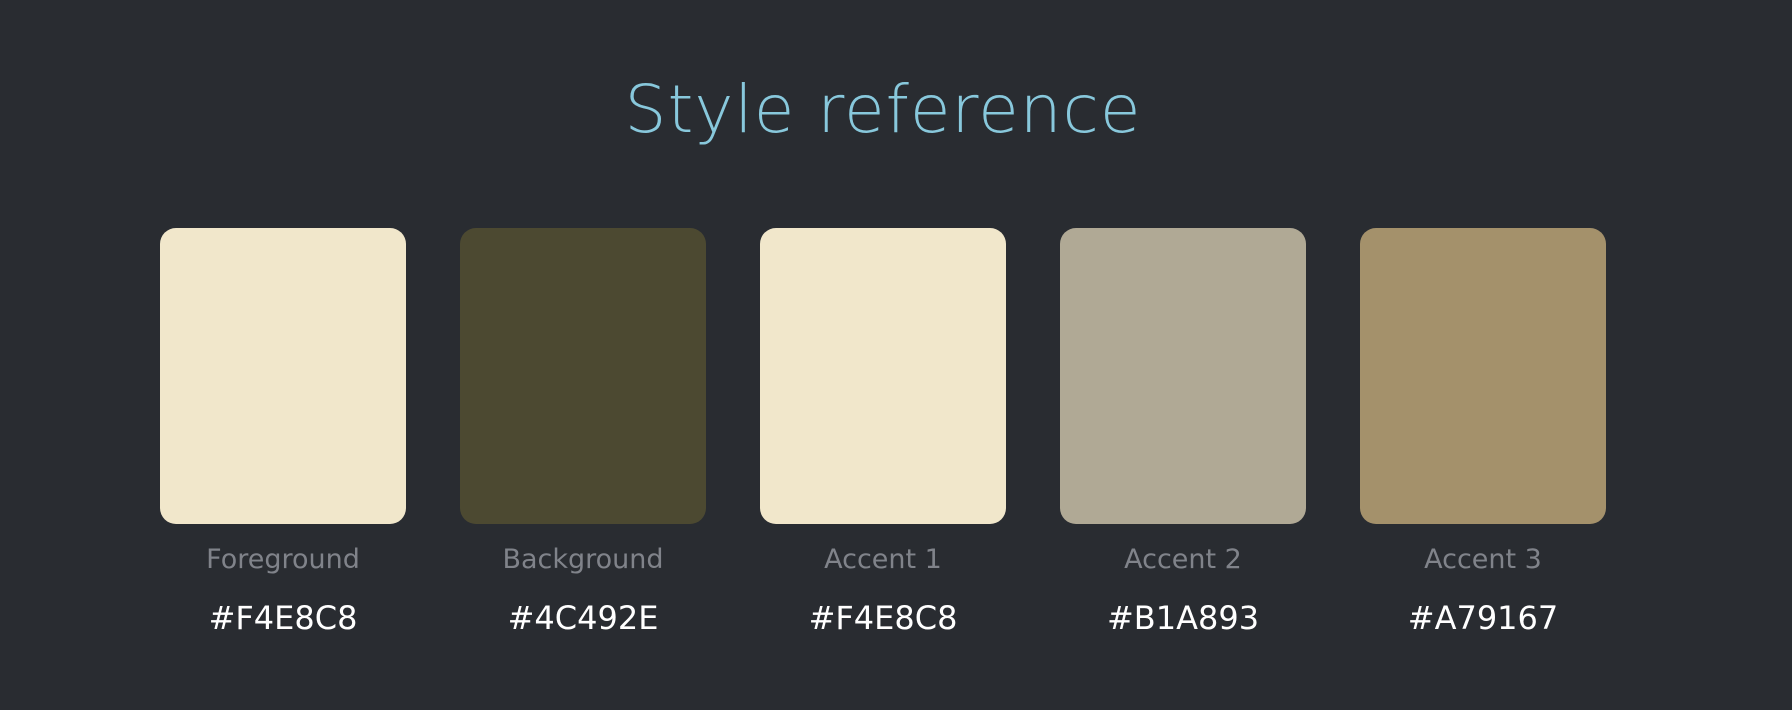  I want to click on swatch-hex-value: #4C492E, so click(583, 618).